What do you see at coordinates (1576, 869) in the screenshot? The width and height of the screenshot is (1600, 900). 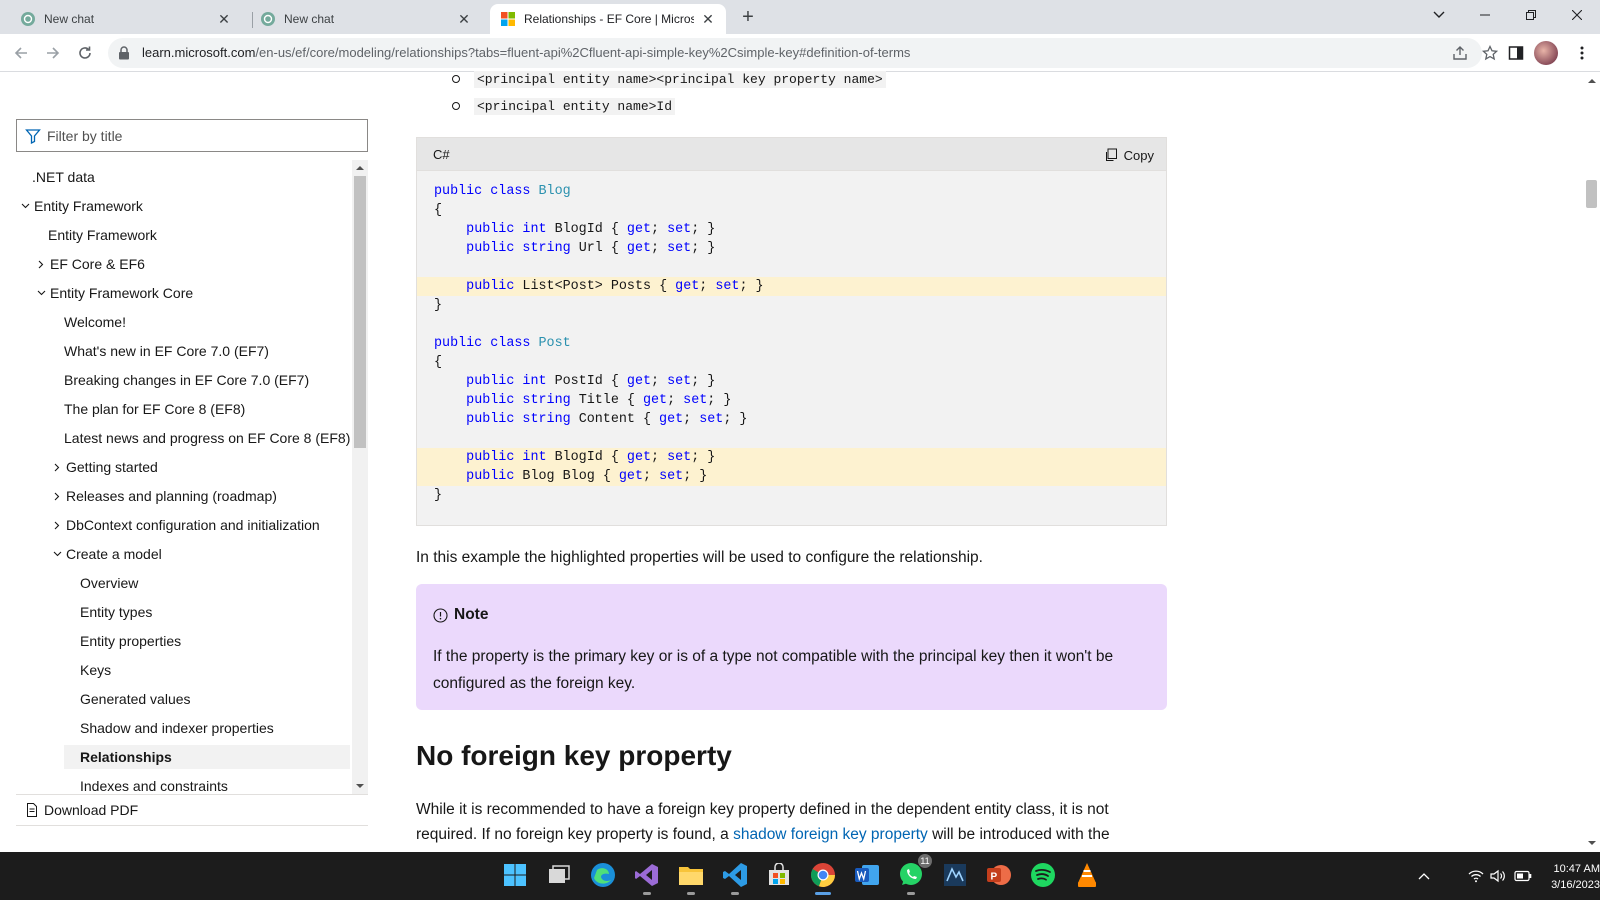 I see `clock-time: 10:47 AM` at bounding box center [1576, 869].